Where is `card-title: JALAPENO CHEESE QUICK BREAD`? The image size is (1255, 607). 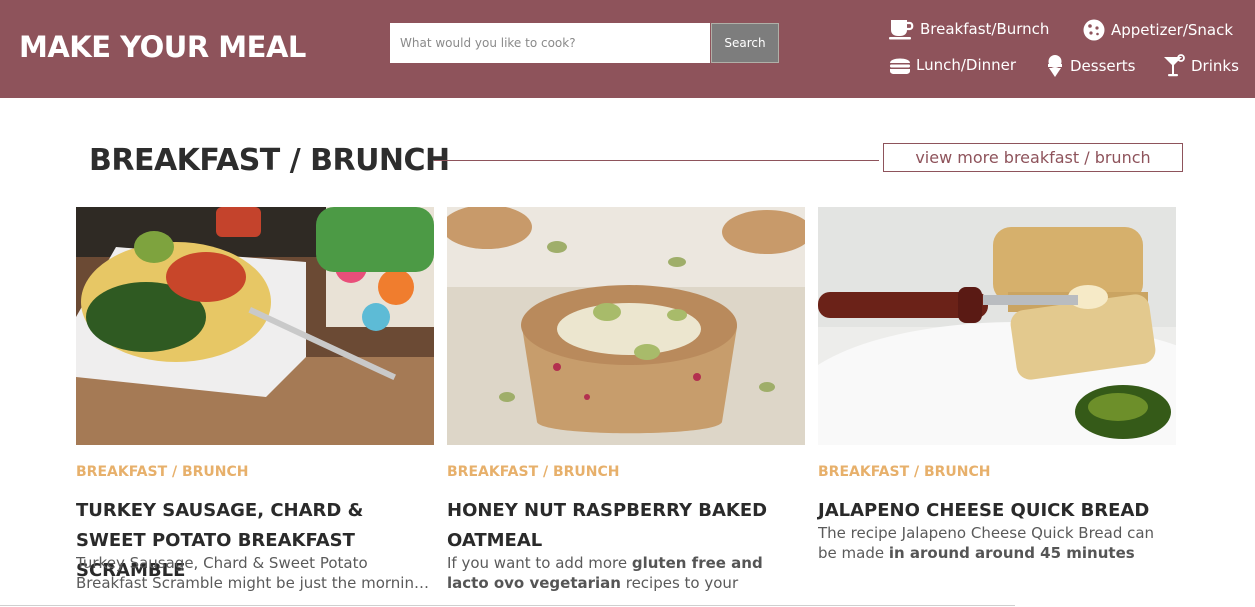
card-title: JALAPENO CHEESE QUICK BREAD is located at coordinates (997, 511).